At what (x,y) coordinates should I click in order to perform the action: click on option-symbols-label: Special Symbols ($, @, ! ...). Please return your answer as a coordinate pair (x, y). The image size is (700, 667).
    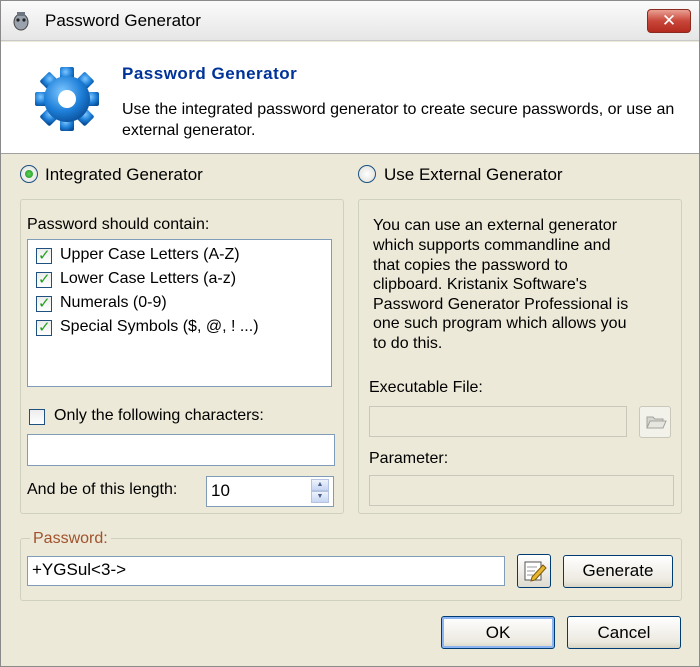
    Looking at the image, I should click on (159, 326).